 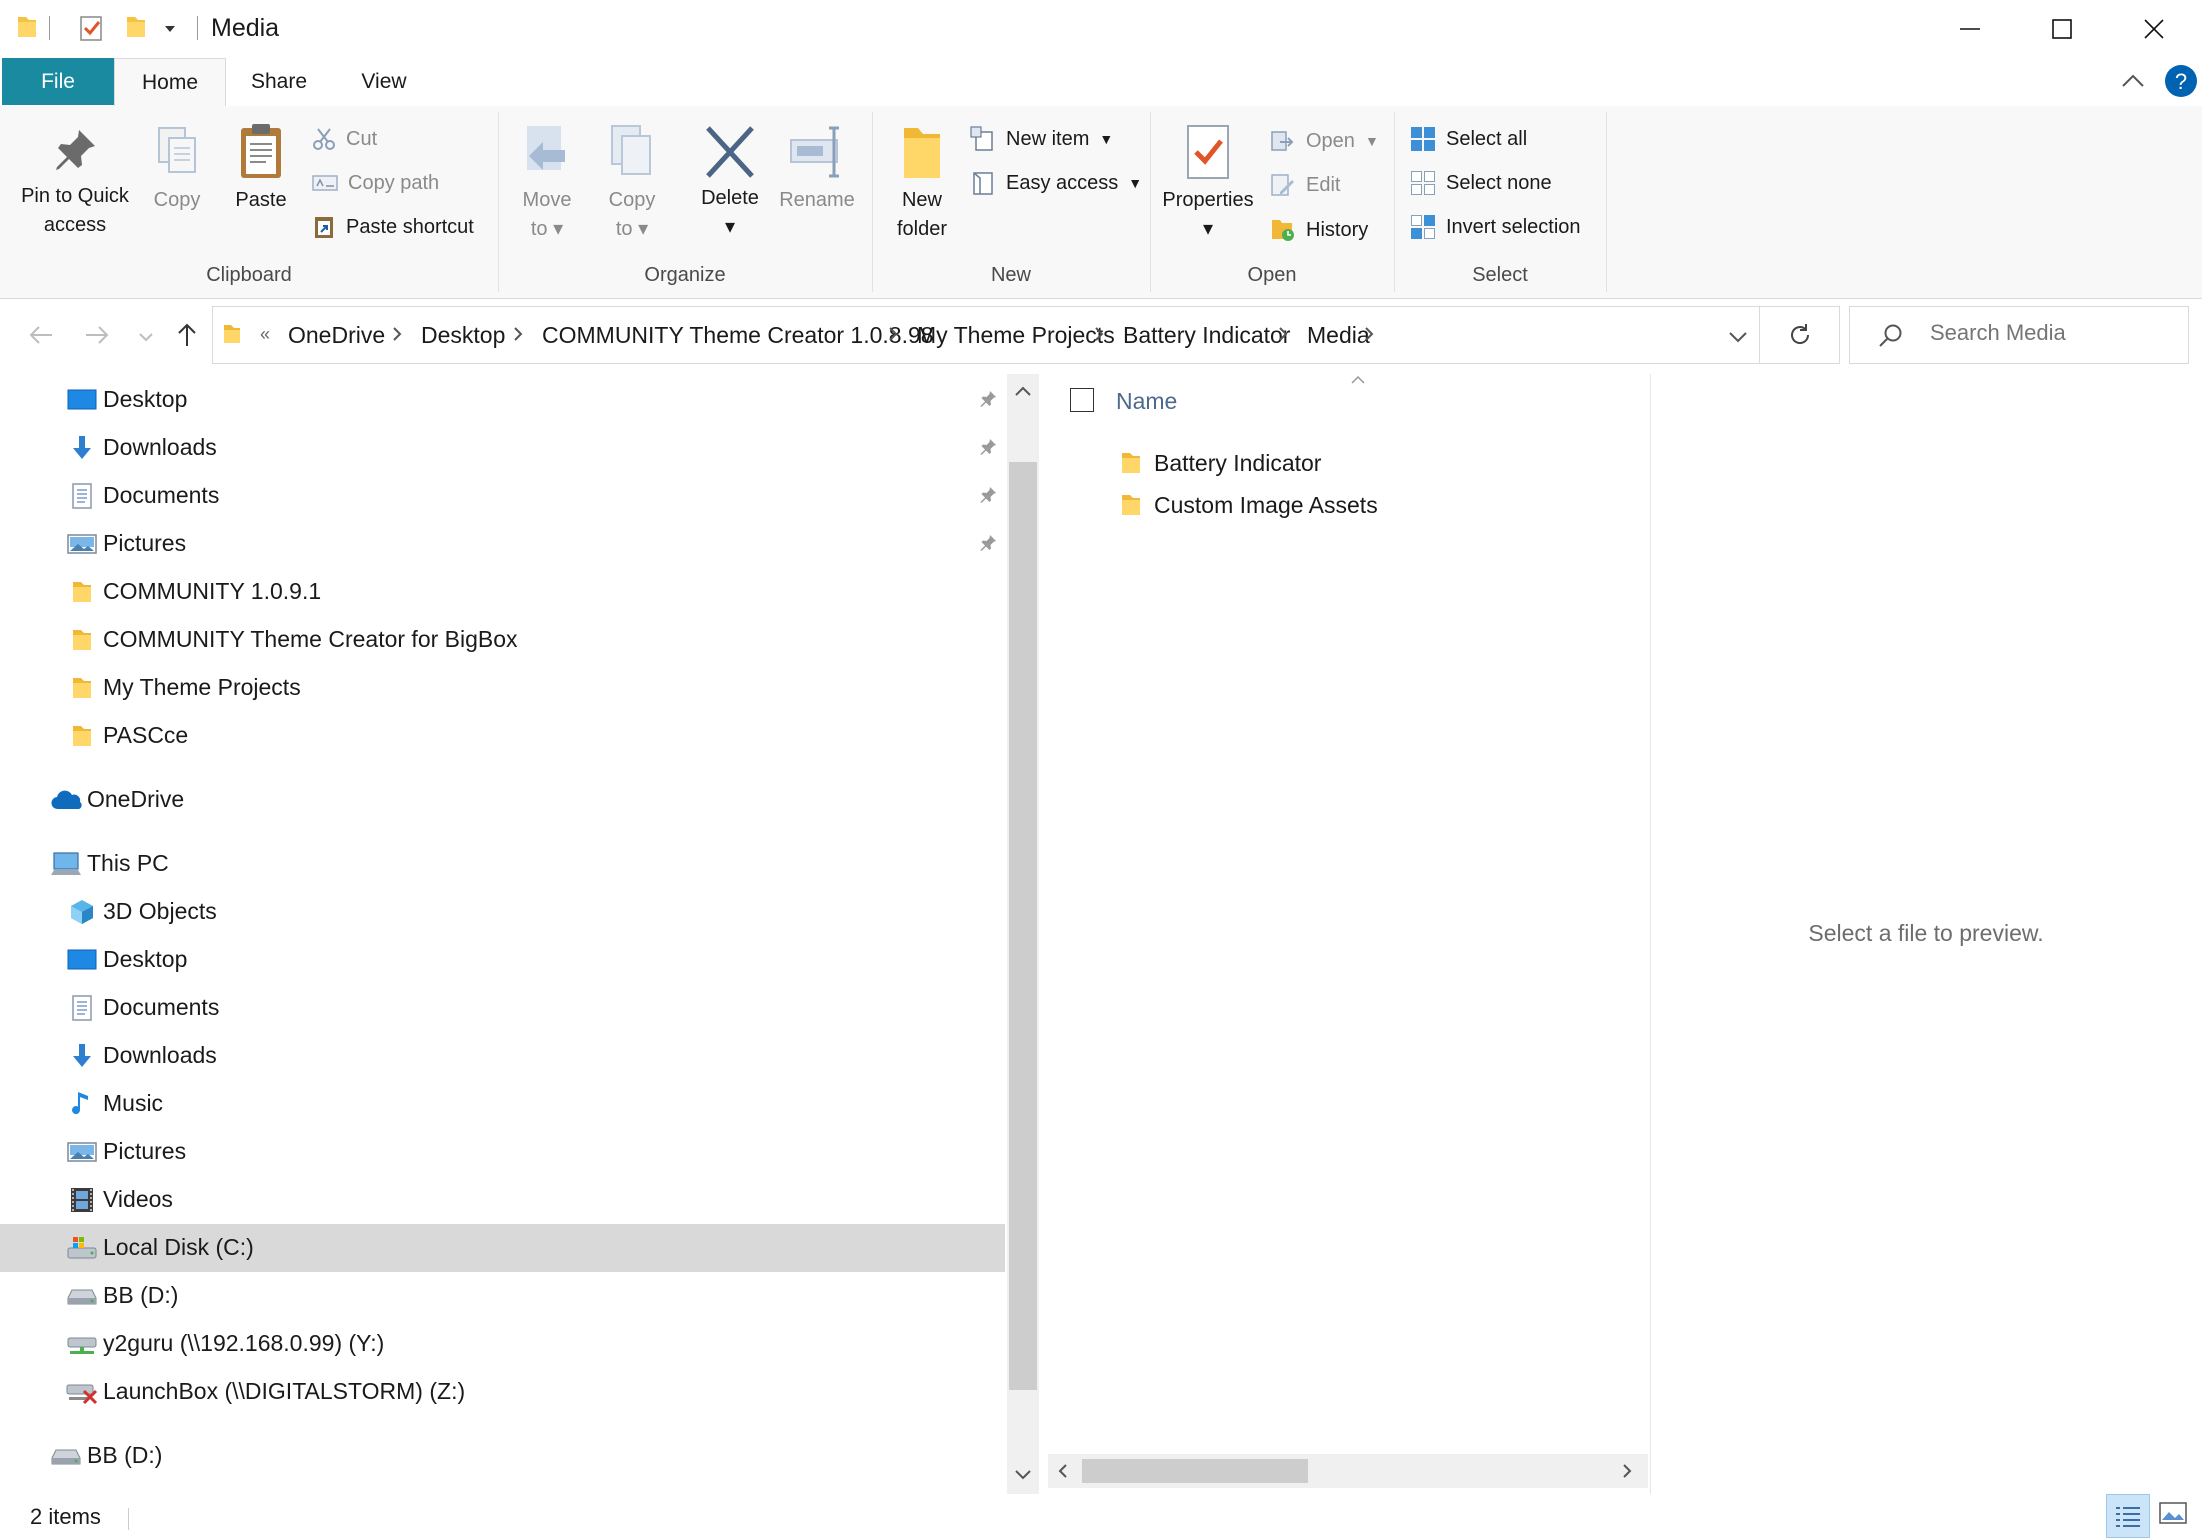 I want to click on minimize-button, so click(x=1970, y=29).